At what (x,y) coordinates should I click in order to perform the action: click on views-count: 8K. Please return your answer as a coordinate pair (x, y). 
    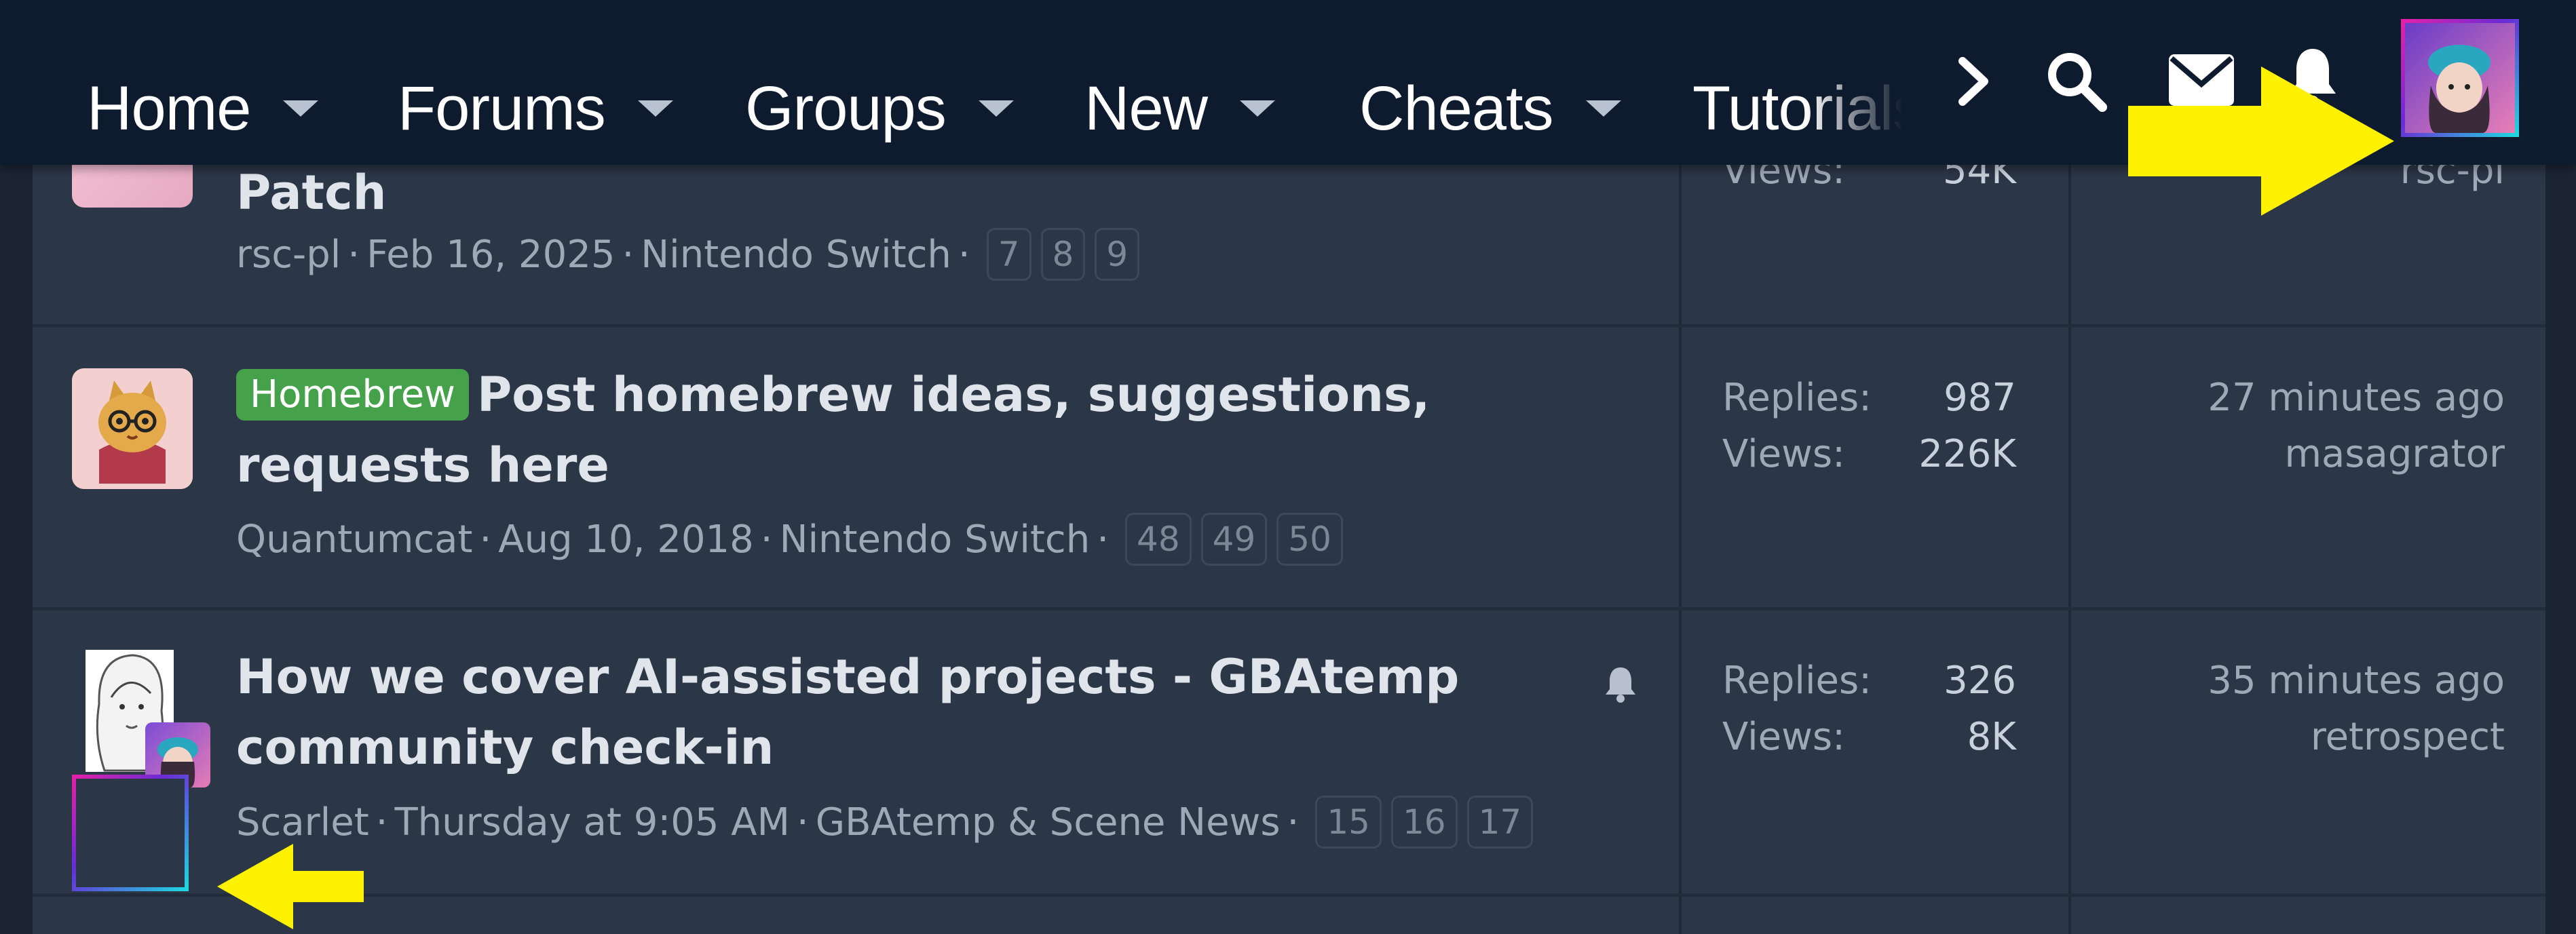
    Looking at the image, I should click on (1992, 737).